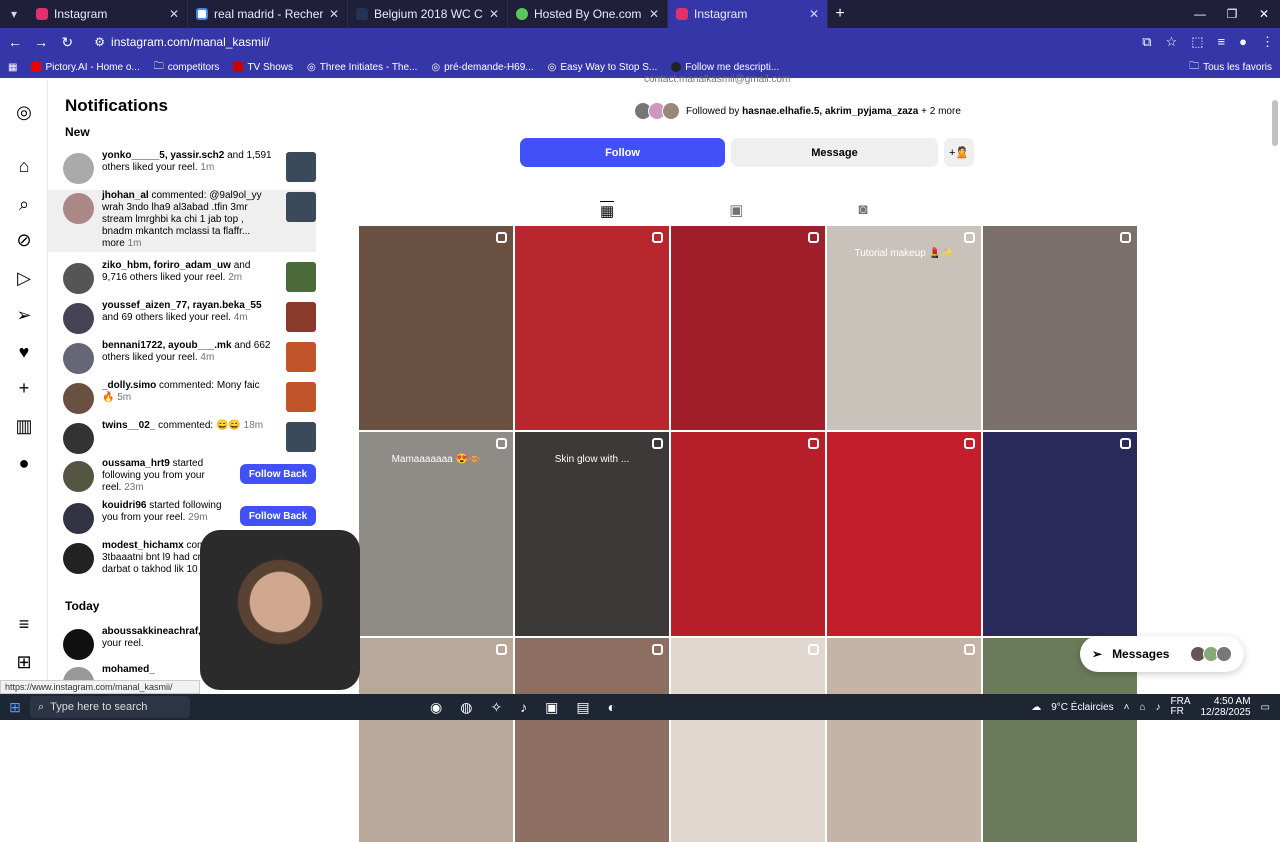 The width and height of the screenshot is (1280, 842). What do you see at coordinates (1146, 42) in the screenshot?
I see `install-app-icon: ⧉` at bounding box center [1146, 42].